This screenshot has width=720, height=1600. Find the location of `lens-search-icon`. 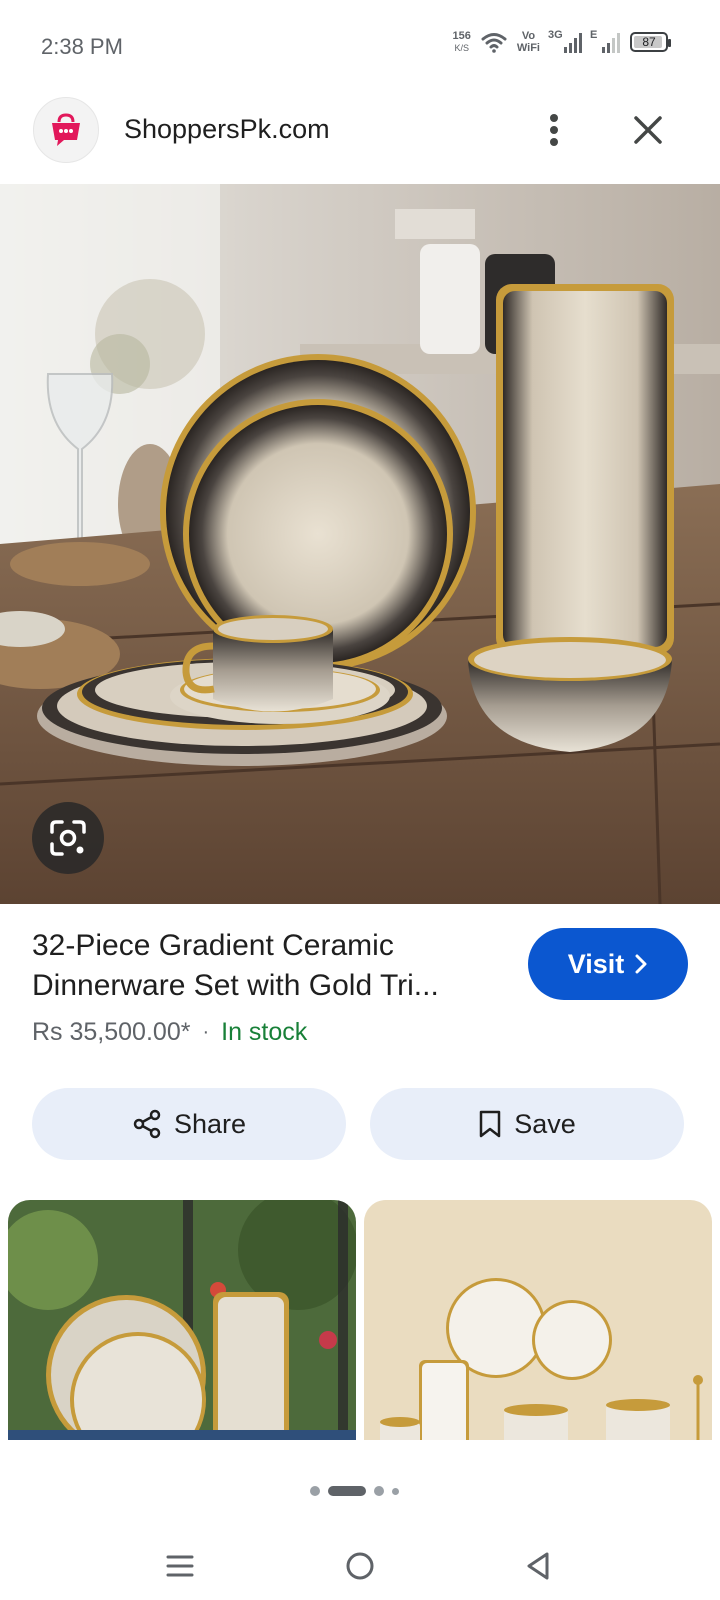

lens-search-icon is located at coordinates (68, 838).